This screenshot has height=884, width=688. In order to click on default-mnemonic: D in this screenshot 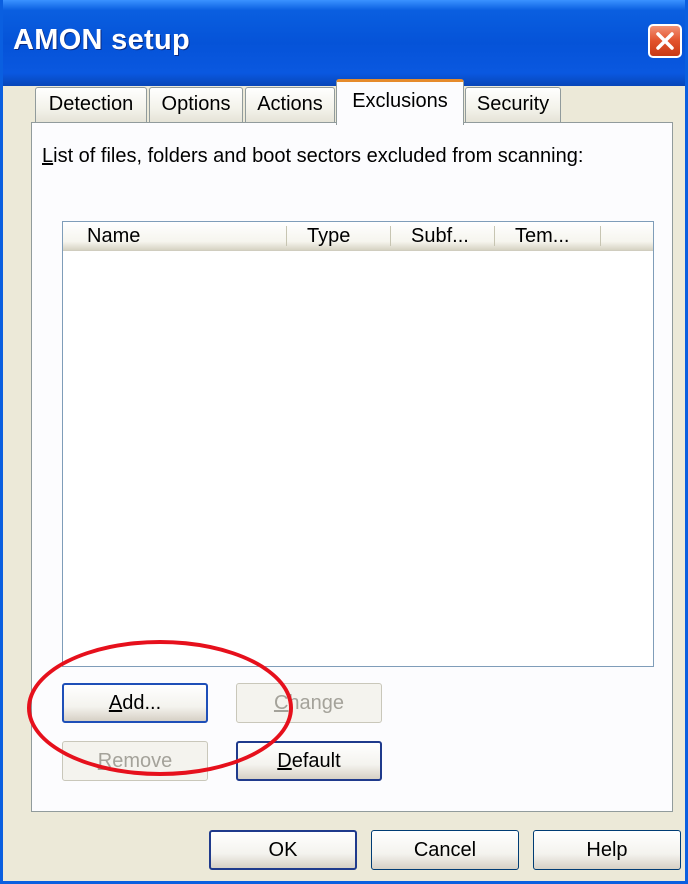, I will do `click(284, 761)`.